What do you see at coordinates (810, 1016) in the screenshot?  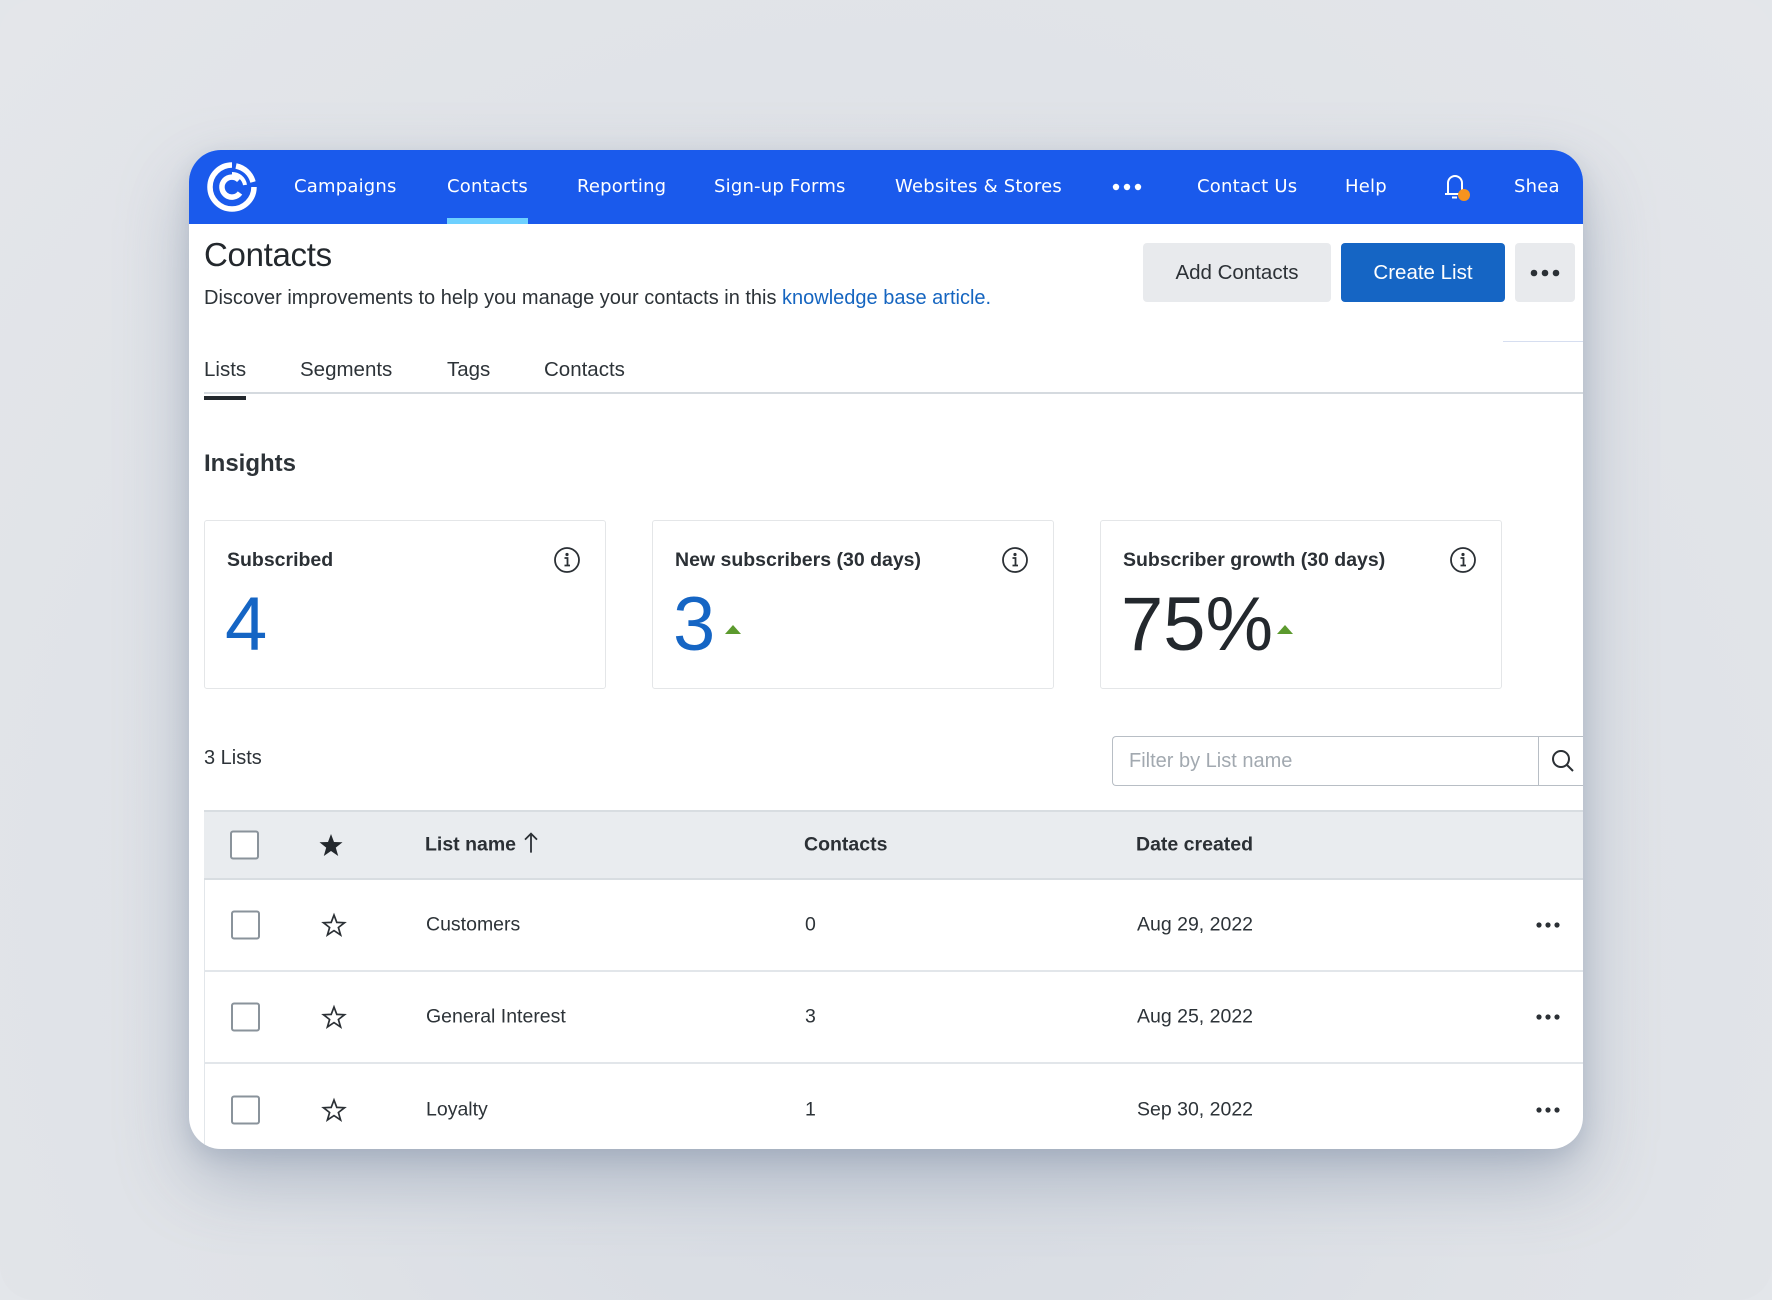 I see `list-contacts-count: 3` at bounding box center [810, 1016].